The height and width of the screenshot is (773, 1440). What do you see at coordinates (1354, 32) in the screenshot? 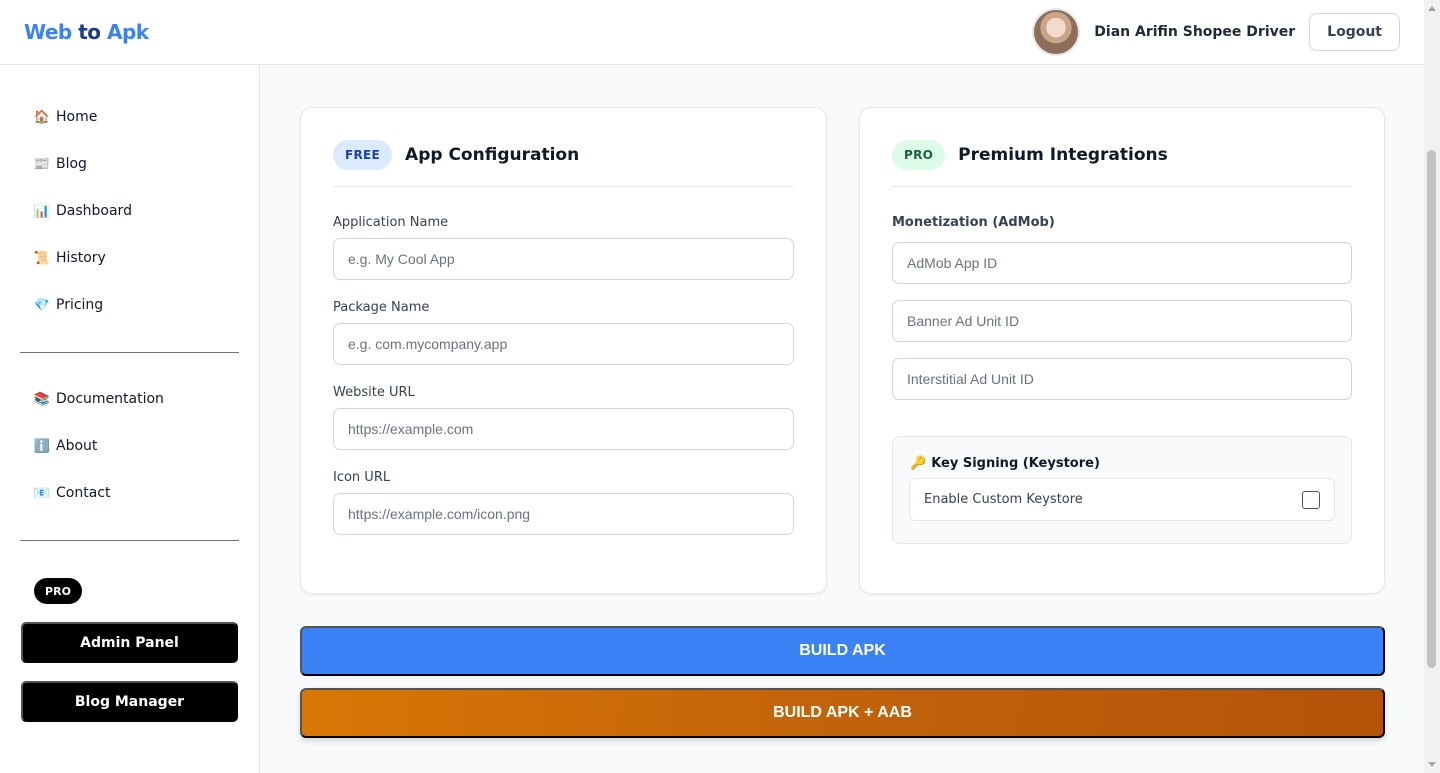
I see `logout-button: Logout` at bounding box center [1354, 32].